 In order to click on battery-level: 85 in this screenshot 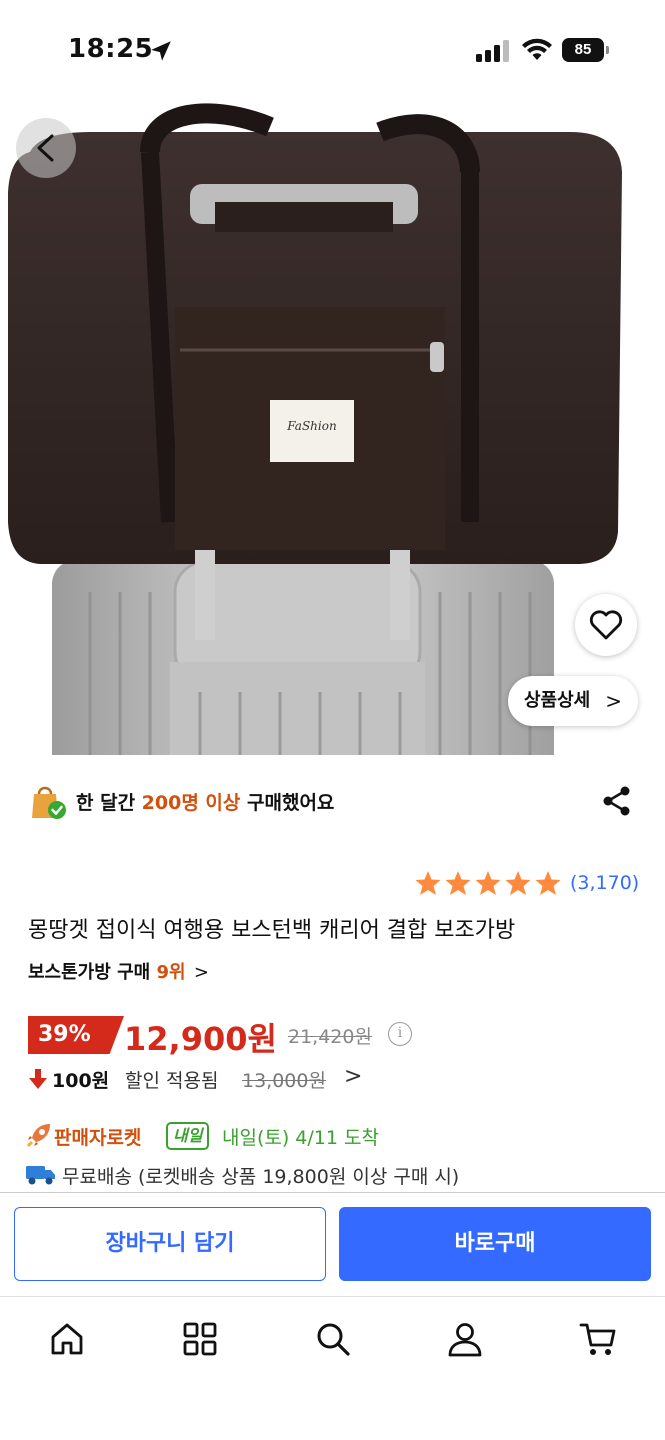, I will do `click(583, 50)`.